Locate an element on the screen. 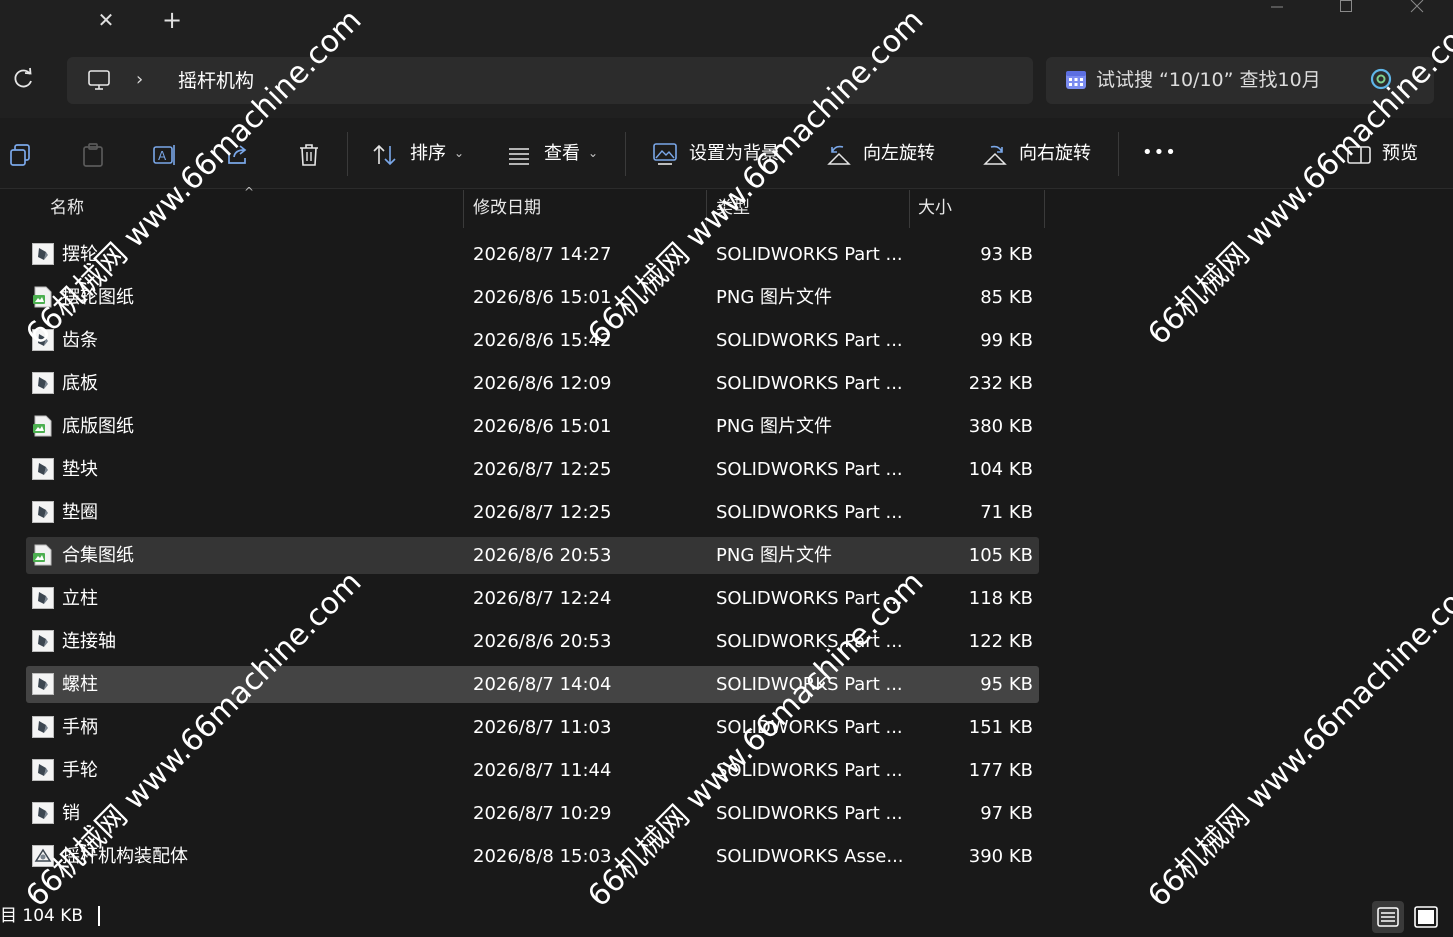  close-icon is located at coordinates (1417, 6).